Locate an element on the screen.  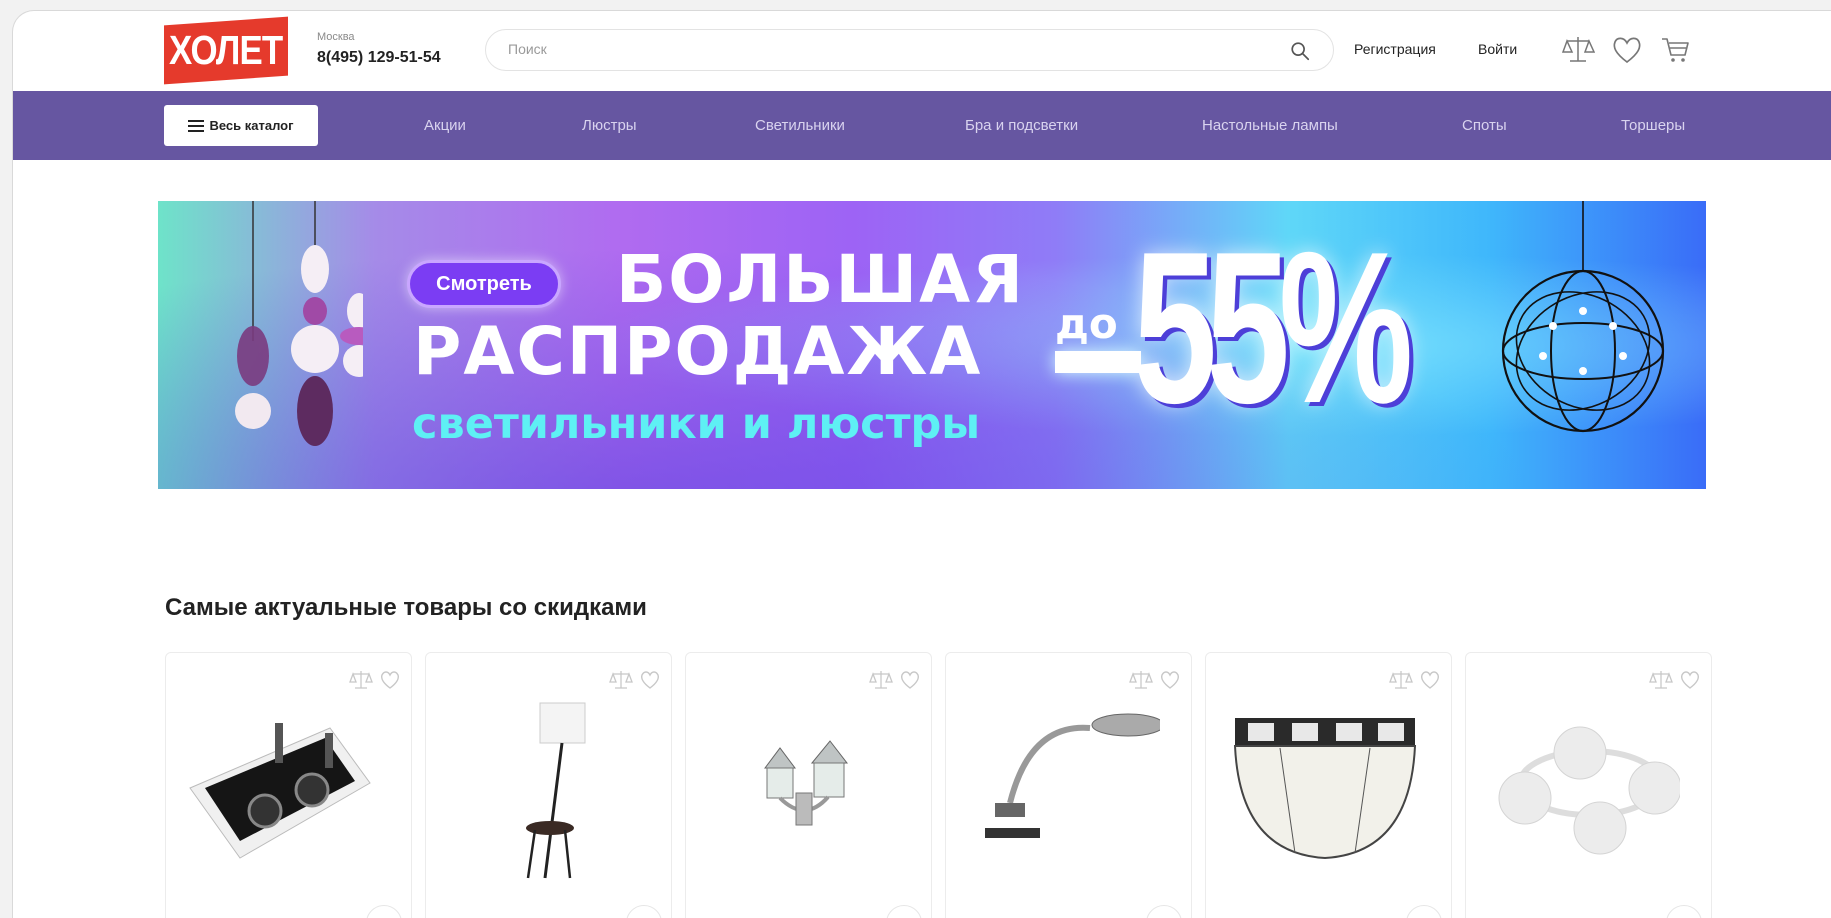
nav-link-sconces: Бра и подсветки is located at coordinates (1021, 125).